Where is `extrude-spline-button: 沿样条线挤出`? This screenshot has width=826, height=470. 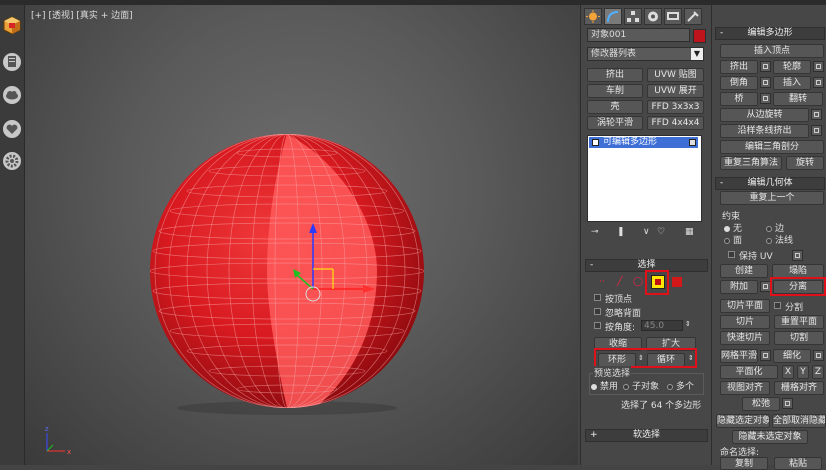
extrude-spline-button: 沿样条线挤出 is located at coordinates (764, 131).